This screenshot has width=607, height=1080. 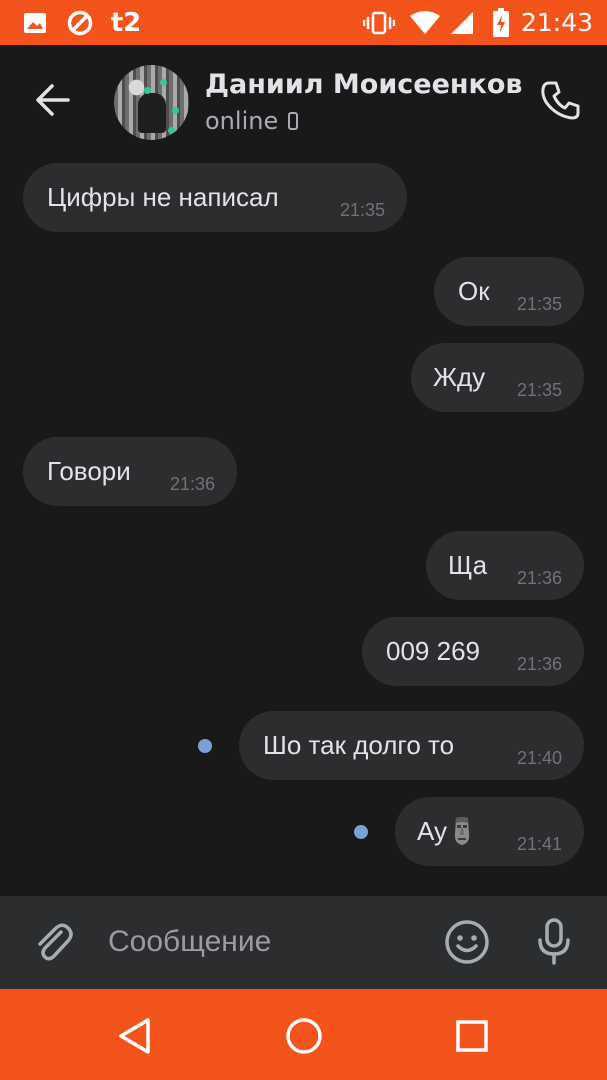 I want to click on back-triangle-icon, so click(x=134, y=1036).